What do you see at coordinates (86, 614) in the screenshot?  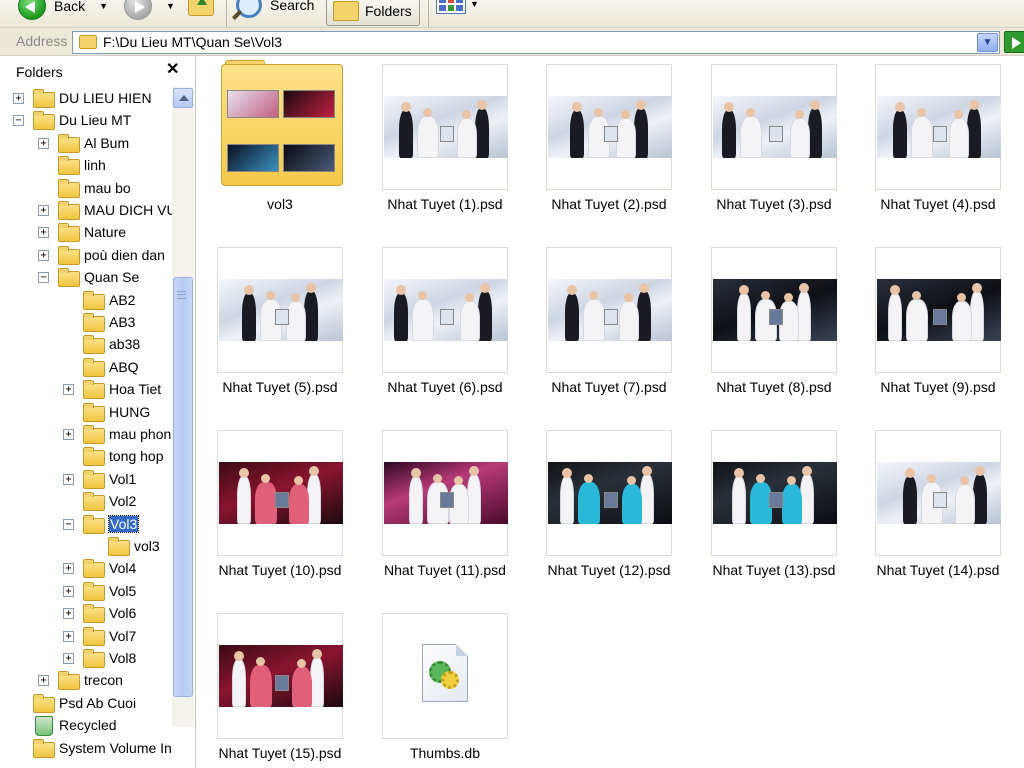 I see `tree-item: + Vol6` at bounding box center [86, 614].